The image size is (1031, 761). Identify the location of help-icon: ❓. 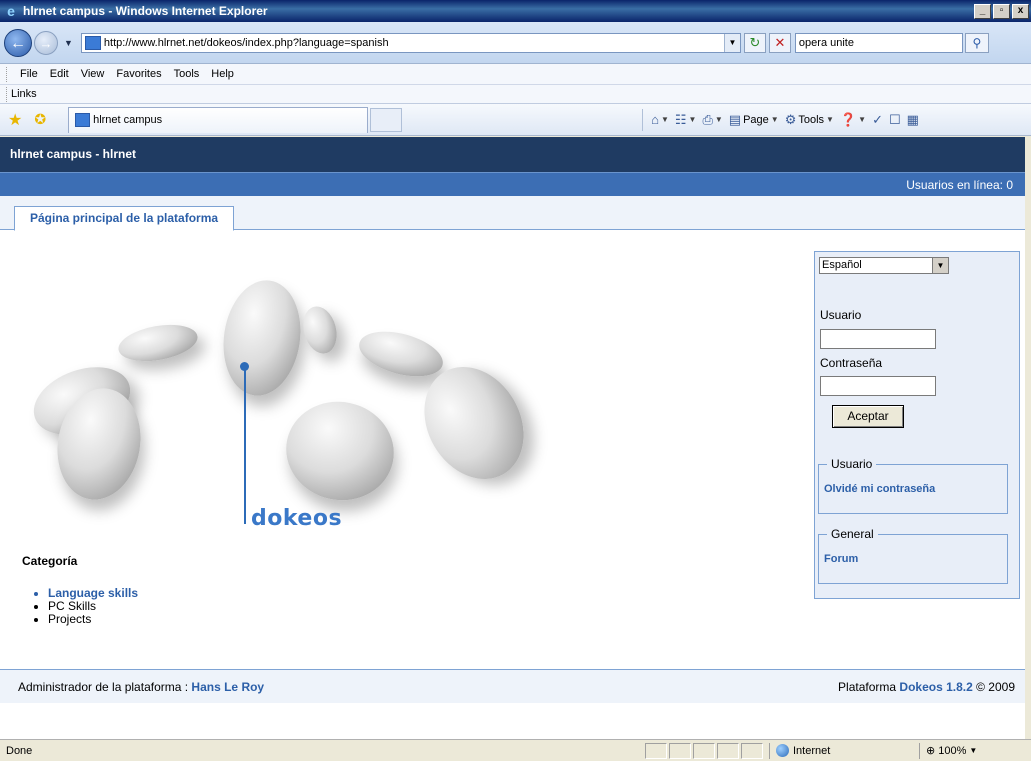
(848, 119).